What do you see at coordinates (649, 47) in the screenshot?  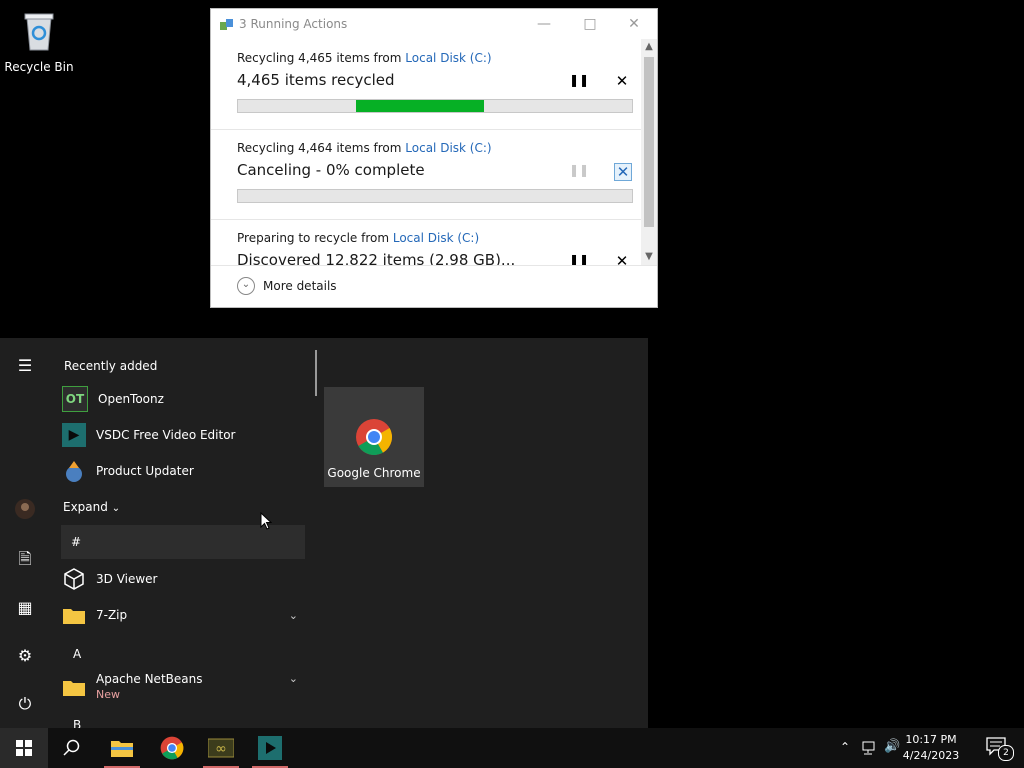 I see `scroll-up-arrow-icon: ▲` at bounding box center [649, 47].